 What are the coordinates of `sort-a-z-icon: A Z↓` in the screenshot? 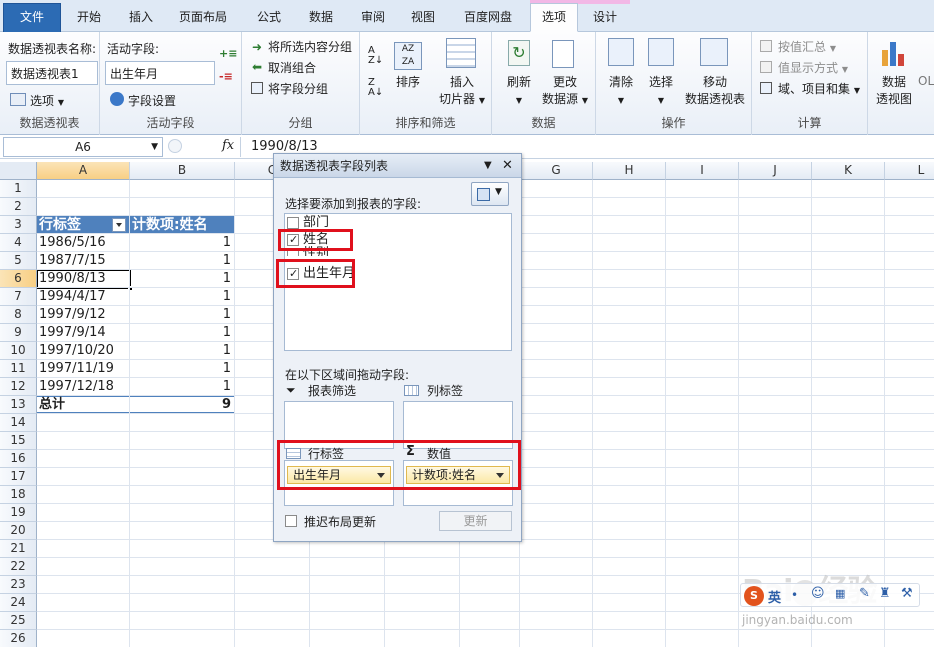 It's located at (375, 56).